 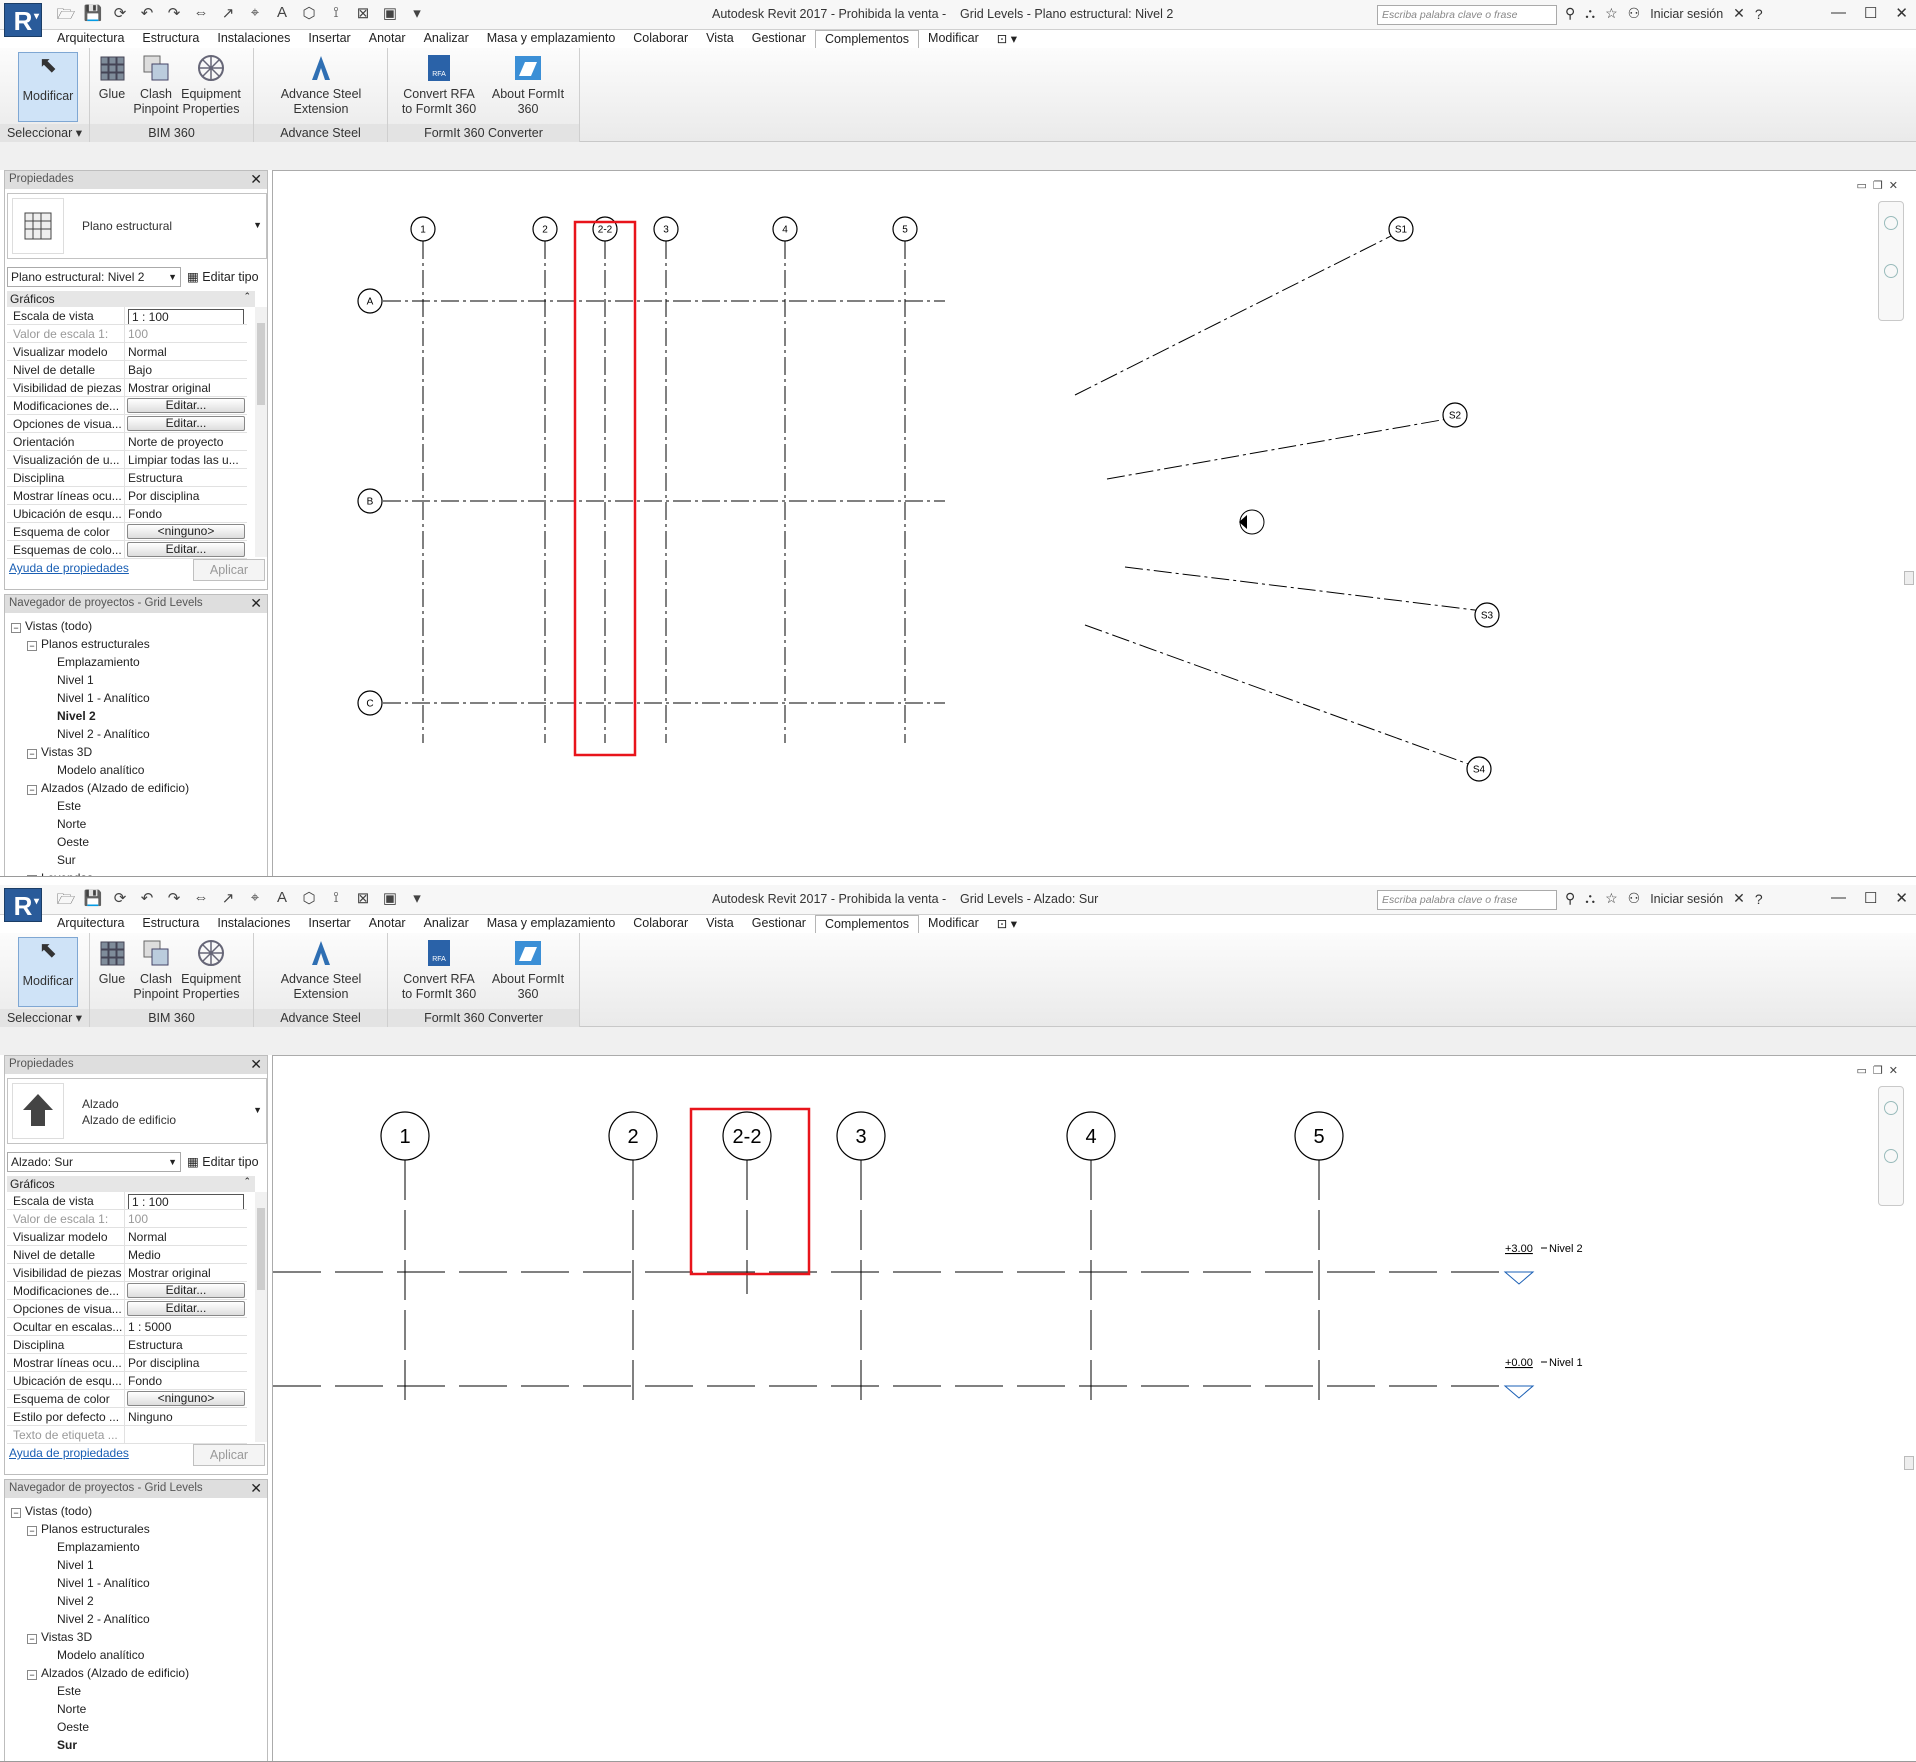 What do you see at coordinates (137, 226) in the screenshot?
I see `type-selector: Plano estructural ▼` at bounding box center [137, 226].